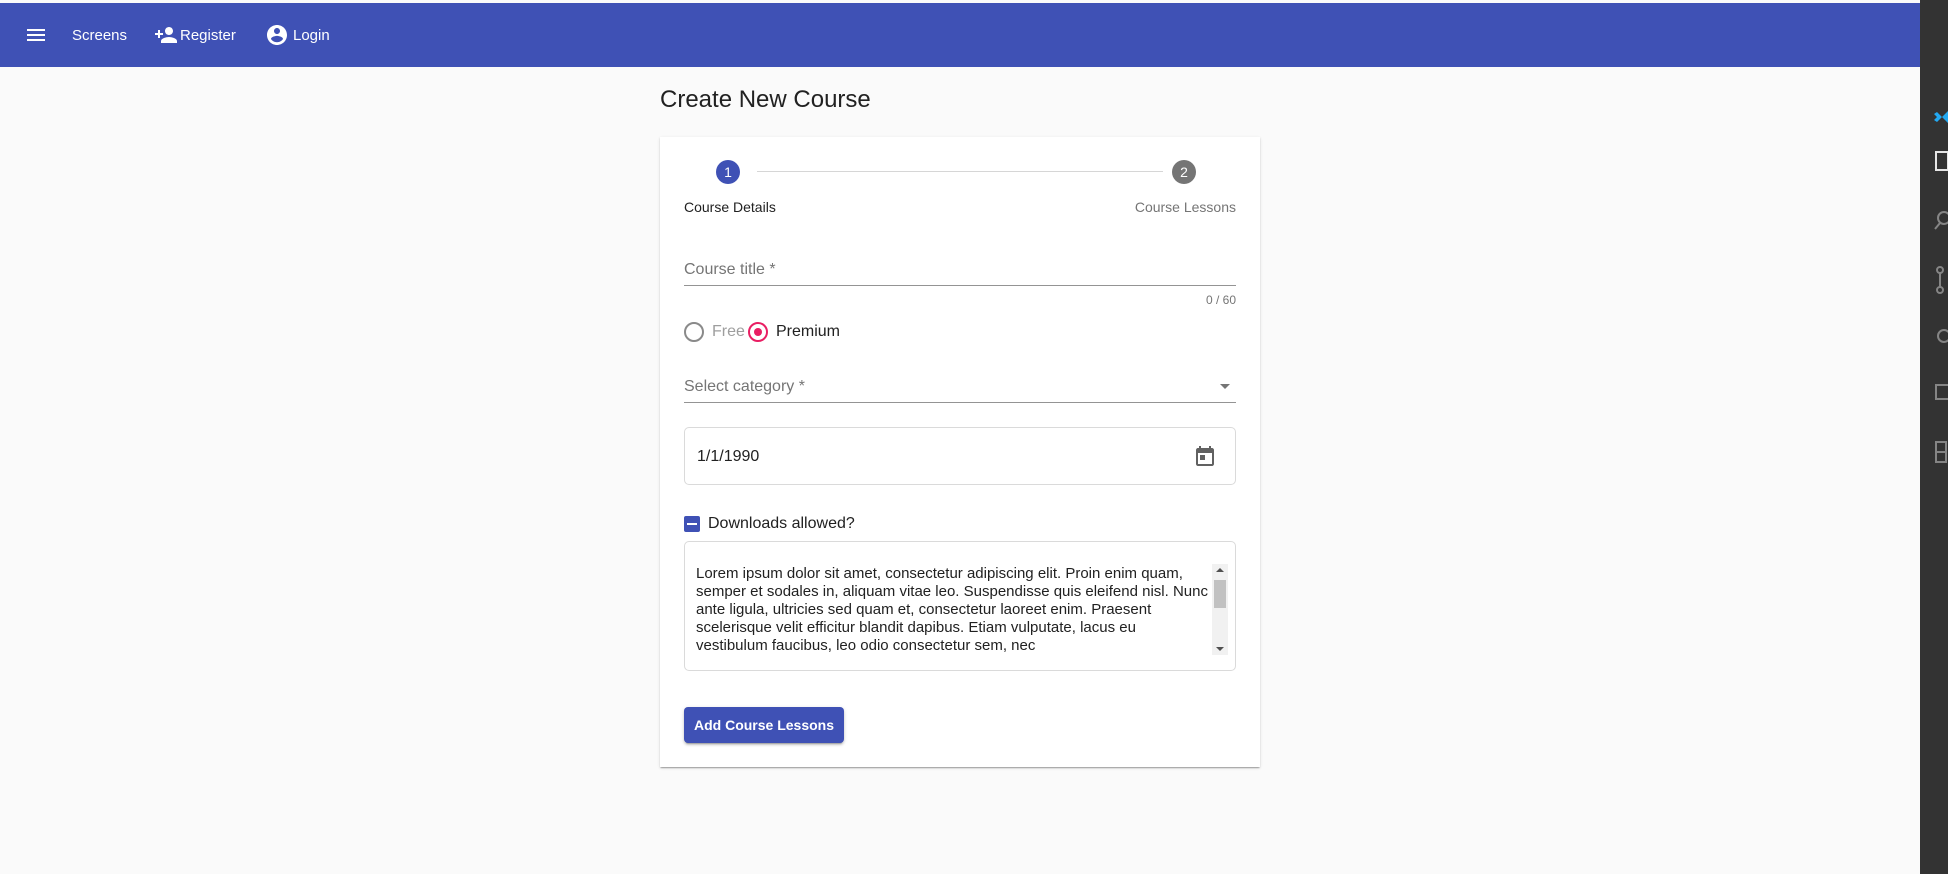 This screenshot has width=1948, height=874. I want to click on login-link: Login, so click(297, 35).